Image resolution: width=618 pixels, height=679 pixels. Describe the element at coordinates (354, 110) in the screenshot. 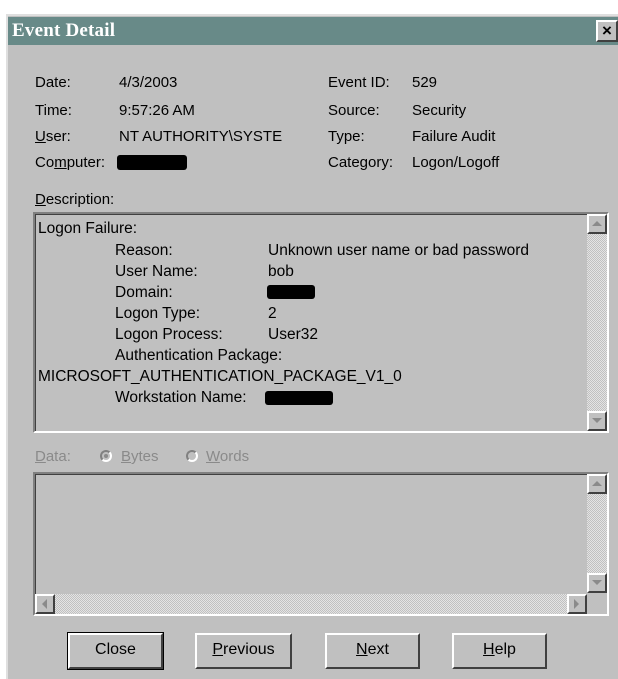

I see `source-label: Source:` at that location.